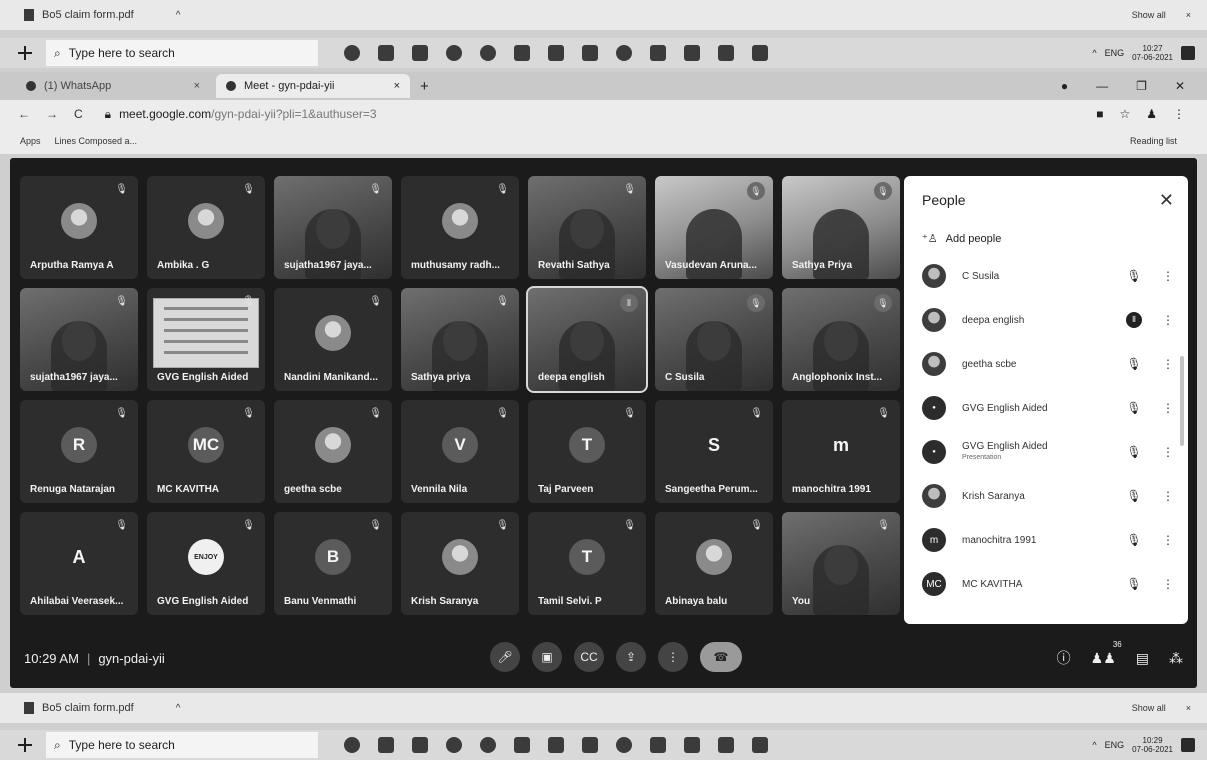  Describe the element at coordinates (587, 227) in the screenshot. I see `participant-tile: 🎙︎ Revathi Sathya` at that location.